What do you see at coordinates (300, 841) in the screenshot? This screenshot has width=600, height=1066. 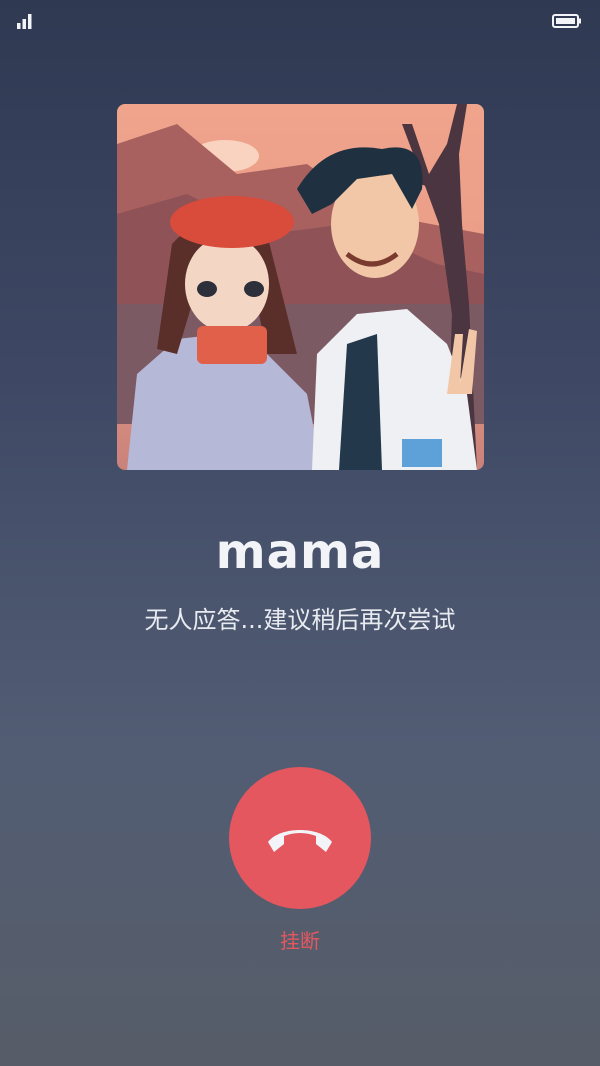 I see `phone-hangup-icon` at bounding box center [300, 841].